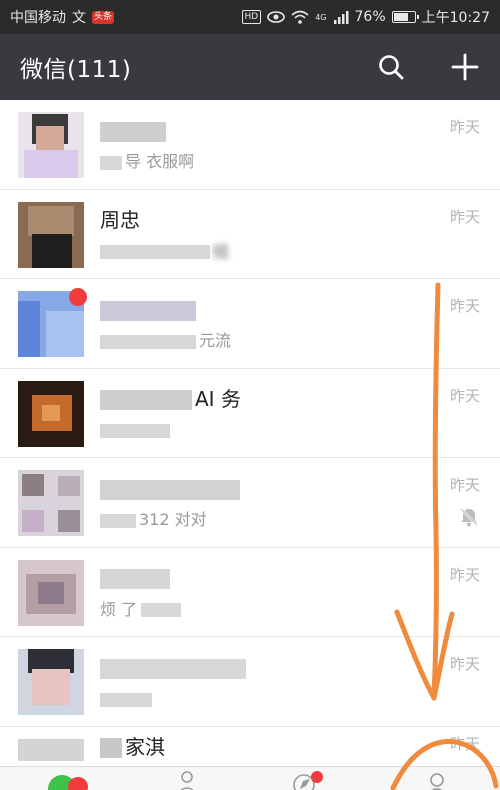 This screenshot has width=500, height=790. Describe the element at coordinates (250, 592) in the screenshot. I see `chat-row: 烦 了 昨天` at that location.